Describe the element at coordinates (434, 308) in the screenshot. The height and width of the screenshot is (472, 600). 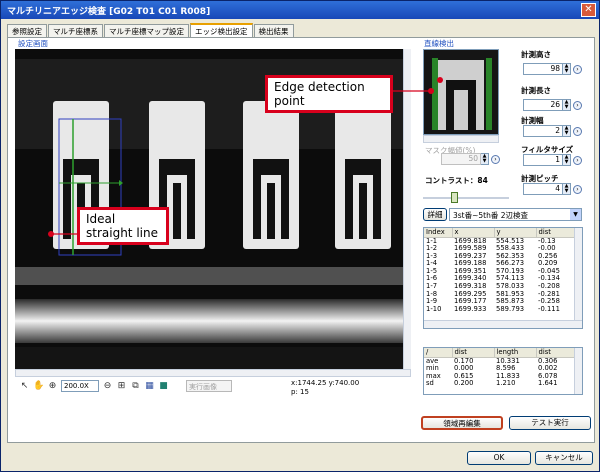
I see `points-cell: 1-10` at that location.